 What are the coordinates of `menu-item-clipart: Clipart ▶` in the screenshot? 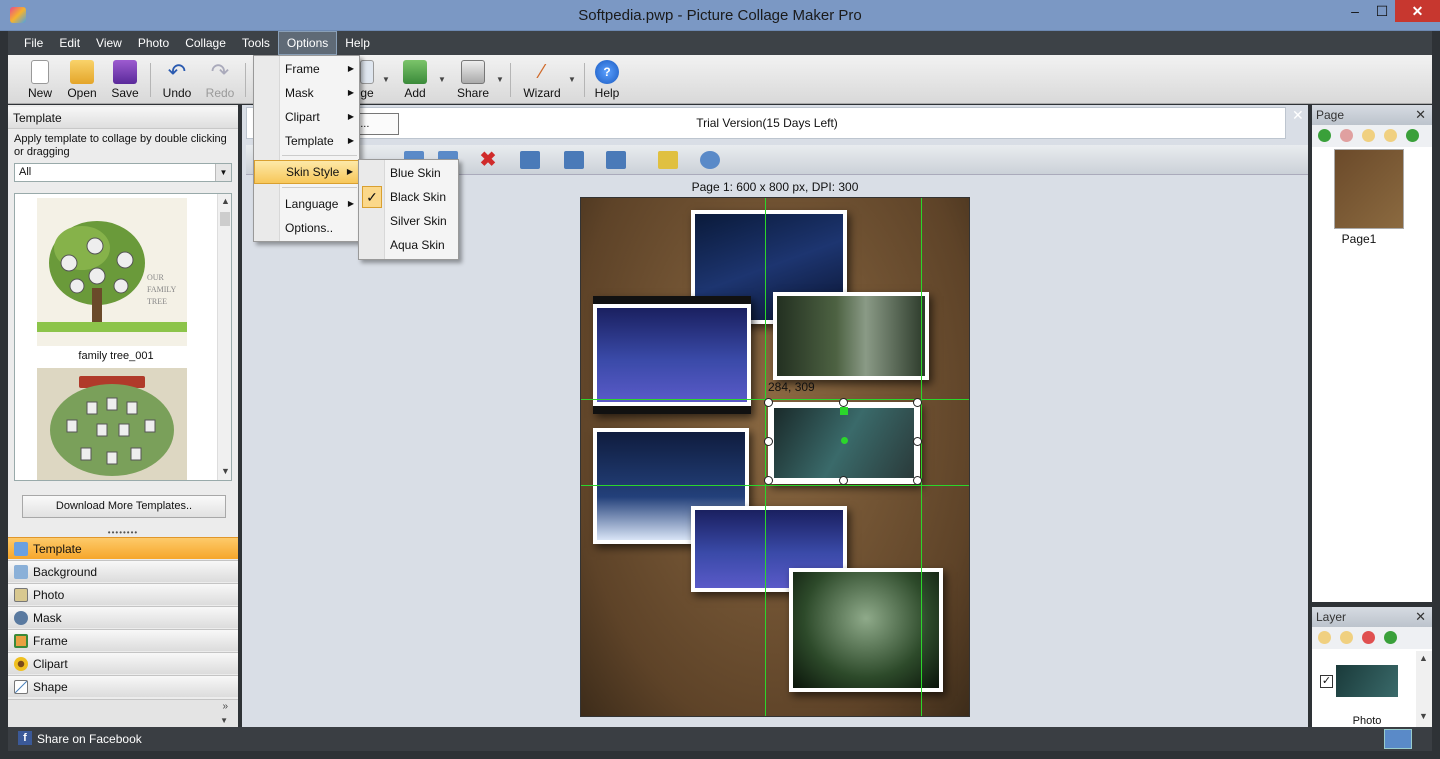 It's located at (306, 117).